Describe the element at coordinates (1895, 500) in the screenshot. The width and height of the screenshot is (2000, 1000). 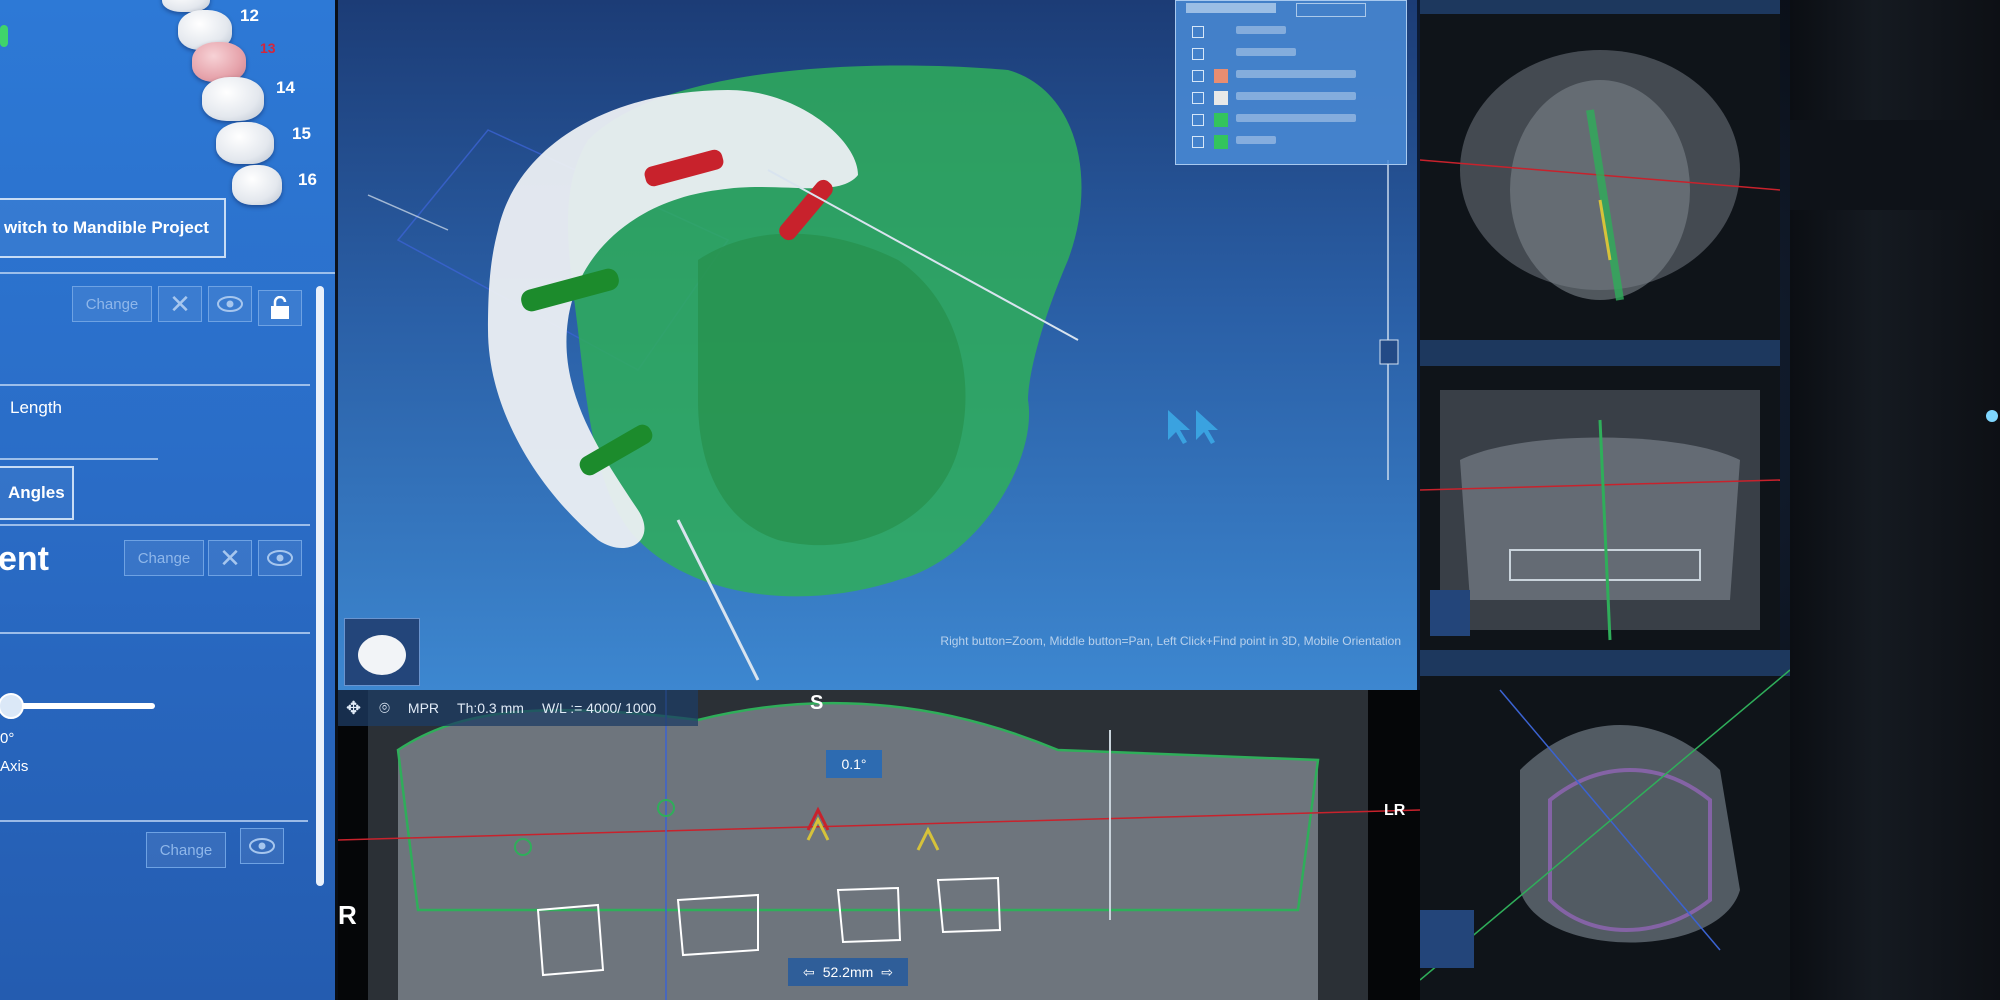
I see `monitor-bezel` at that location.